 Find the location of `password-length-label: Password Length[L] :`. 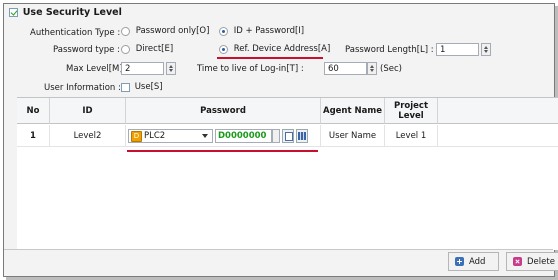

password-length-label: Password Length[L] : is located at coordinates (389, 50).